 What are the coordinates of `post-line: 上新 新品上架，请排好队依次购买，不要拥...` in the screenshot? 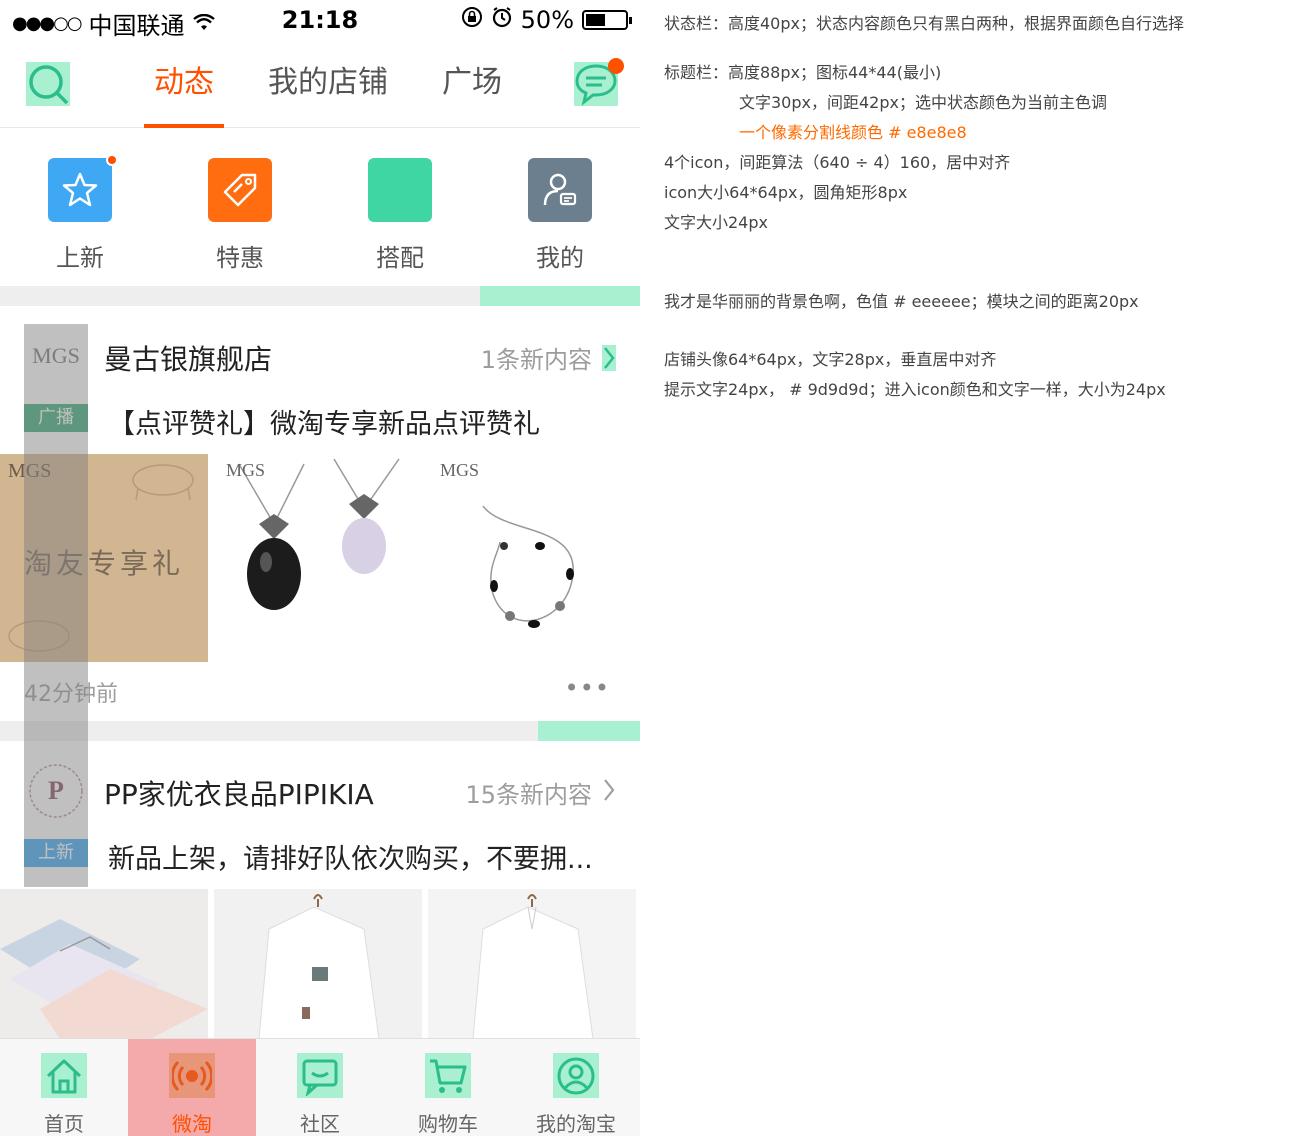 It's located at (320, 857).